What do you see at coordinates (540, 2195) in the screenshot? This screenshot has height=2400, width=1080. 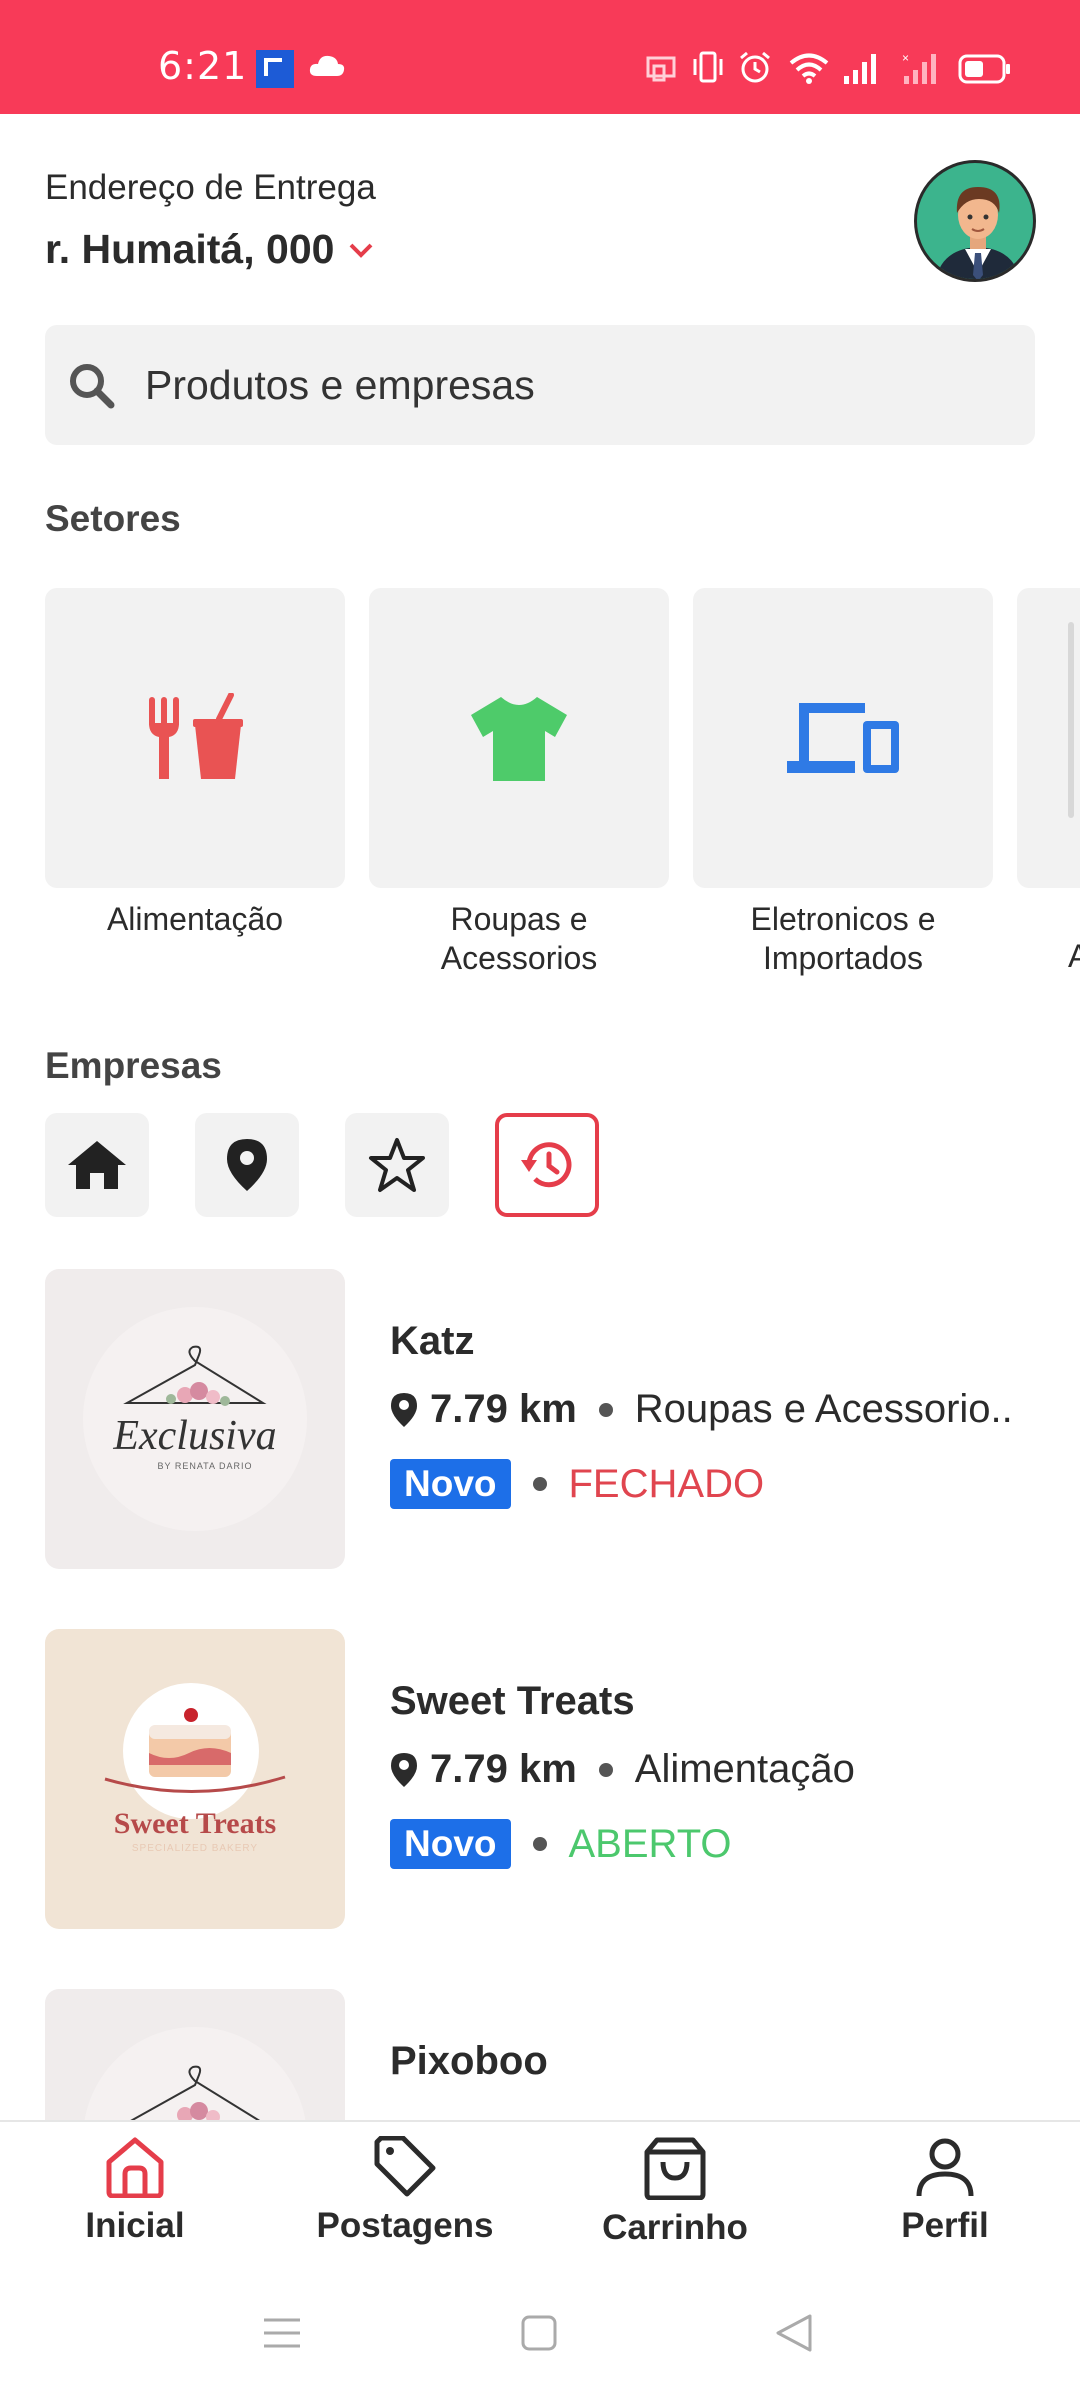 I see `bottom-navigation: Inicial Postagens Carrinho Perfil` at bounding box center [540, 2195].